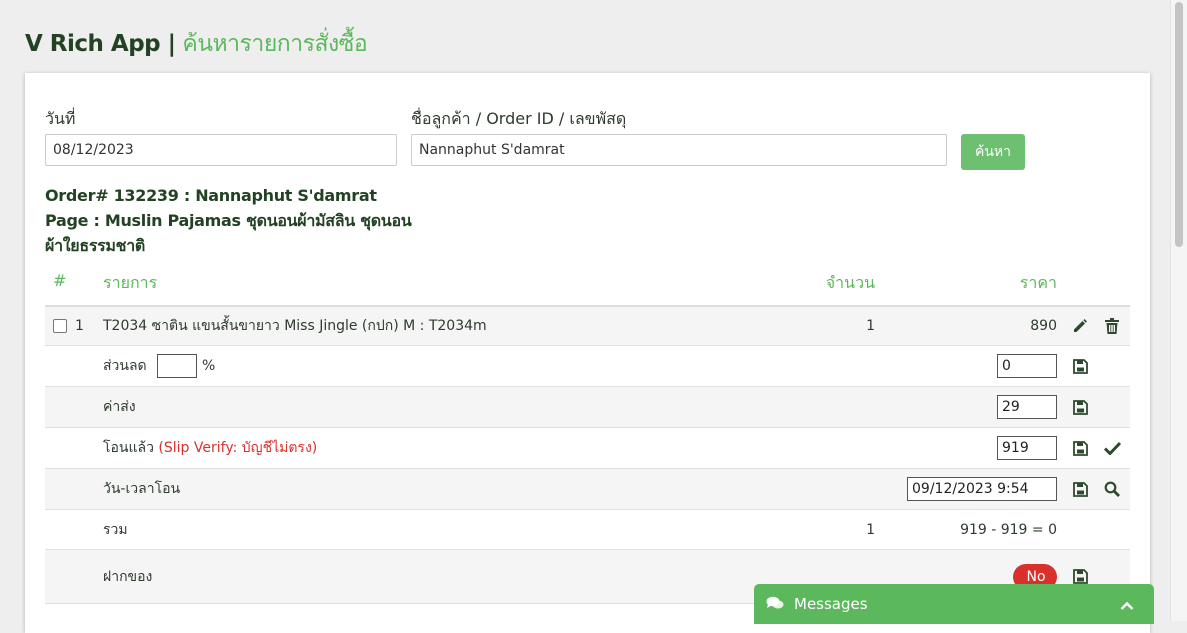 The image size is (1187, 633). I want to click on item-price: 890, so click(1043, 326).